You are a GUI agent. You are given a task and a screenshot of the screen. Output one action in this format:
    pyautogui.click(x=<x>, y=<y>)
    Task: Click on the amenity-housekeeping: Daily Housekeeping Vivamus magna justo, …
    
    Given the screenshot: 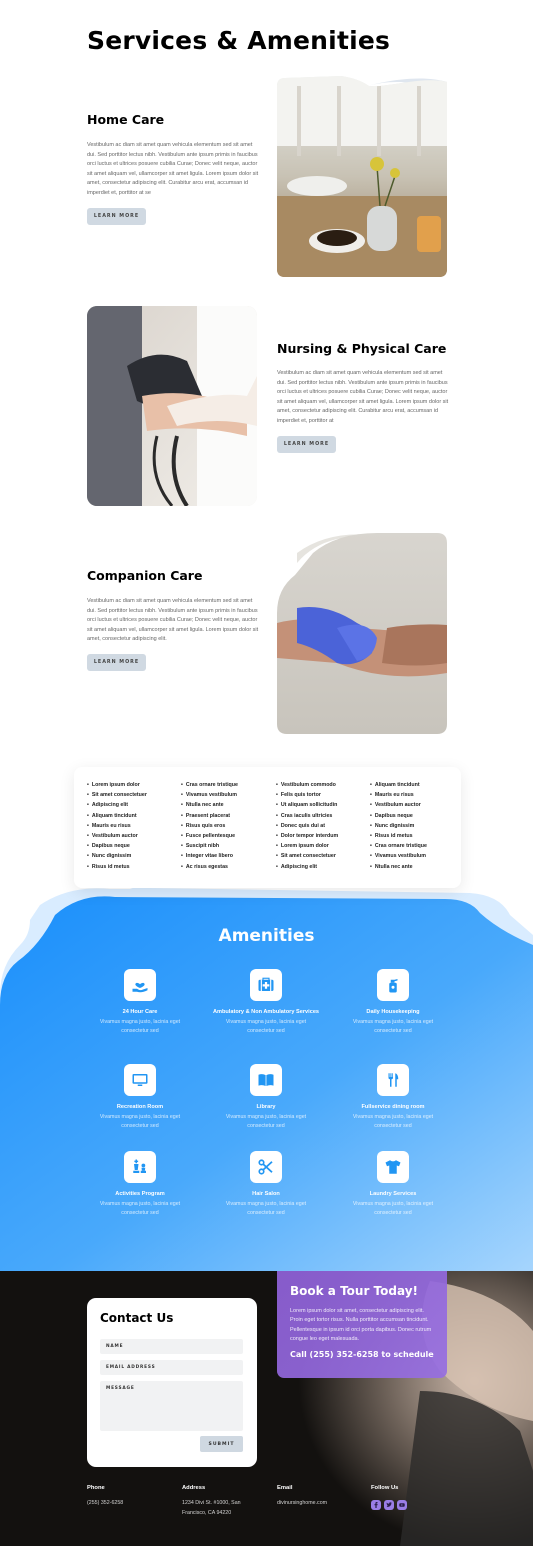 What is the action you would take?
    pyautogui.click(x=393, y=1002)
    